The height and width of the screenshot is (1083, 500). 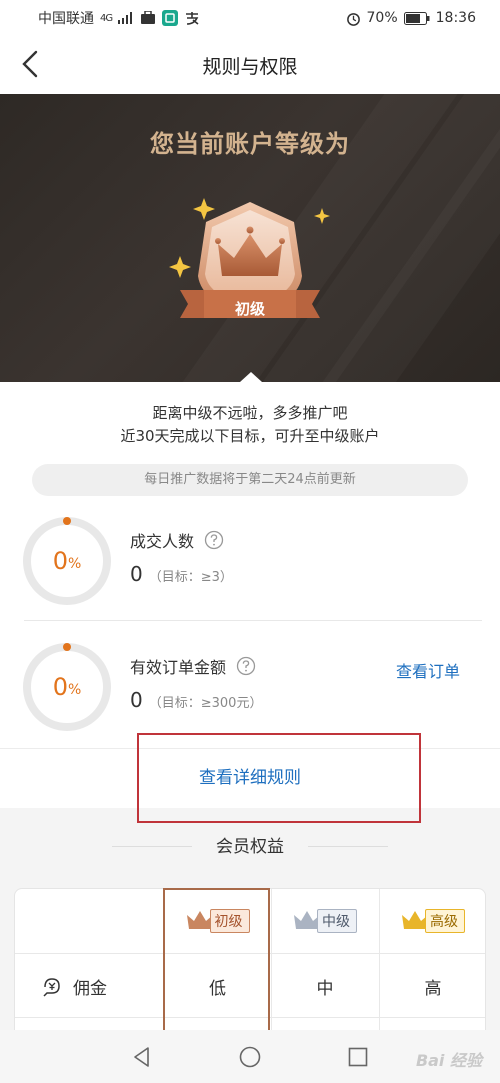 I want to click on metric-label: 成交人数, so click(x=162, y=541).